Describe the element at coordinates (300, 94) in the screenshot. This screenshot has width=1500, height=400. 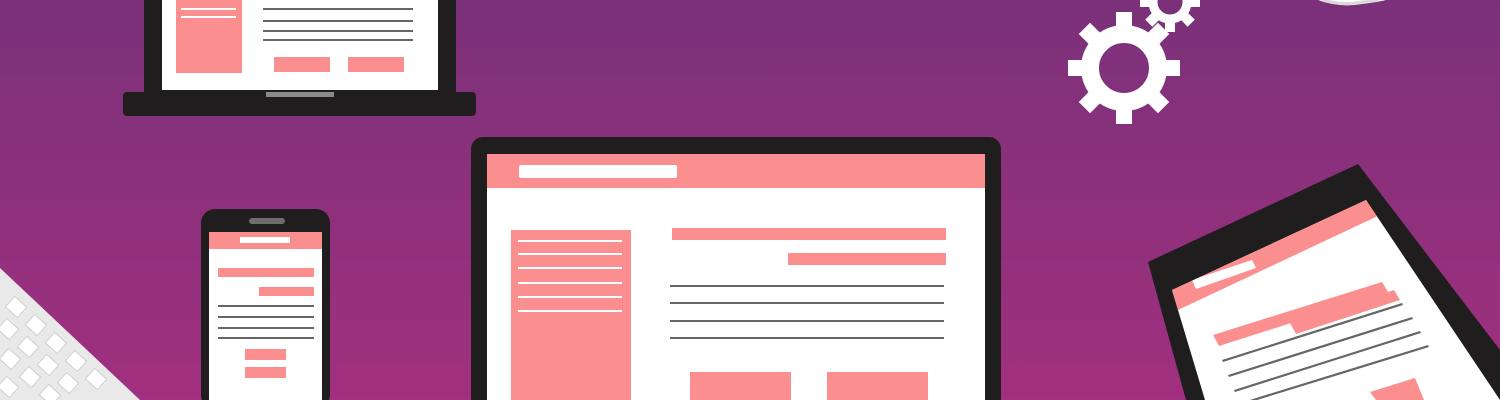
I see `laptop-hinge` at that location.